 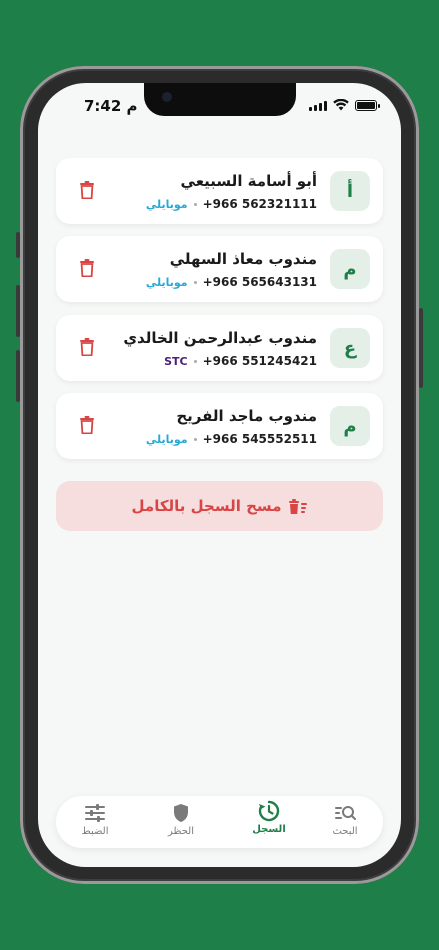 What do you see at coordinates (297, 506) in the screenshot?
I see `clear-trash-icon` at bounding box center [297, 506].